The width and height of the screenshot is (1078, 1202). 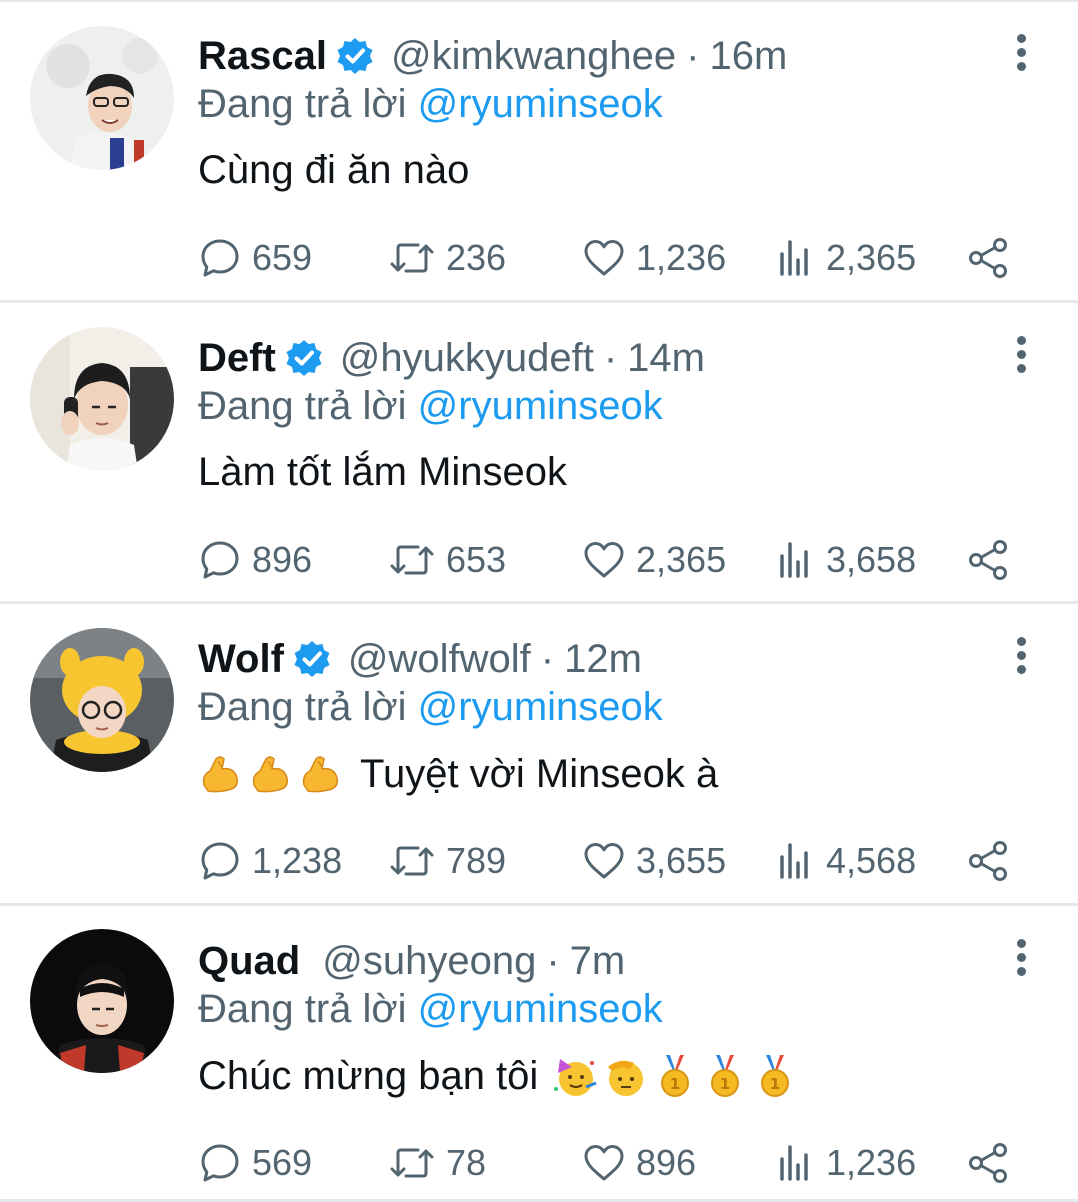 I want to click on reply-count: 659, so click(x=282, y=257).